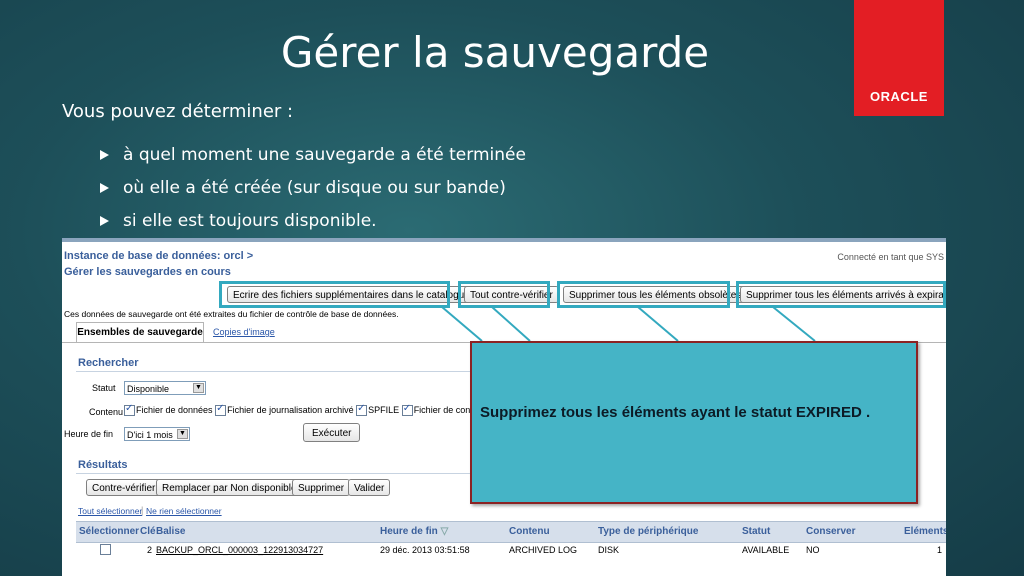 Image resolution: width=1024 pixels, height=576 pixels. What do you see at coordinates (648, 531) in the screenshot?
I see `col-device-type: Type de périphérique` at bounding box center [648, 531].